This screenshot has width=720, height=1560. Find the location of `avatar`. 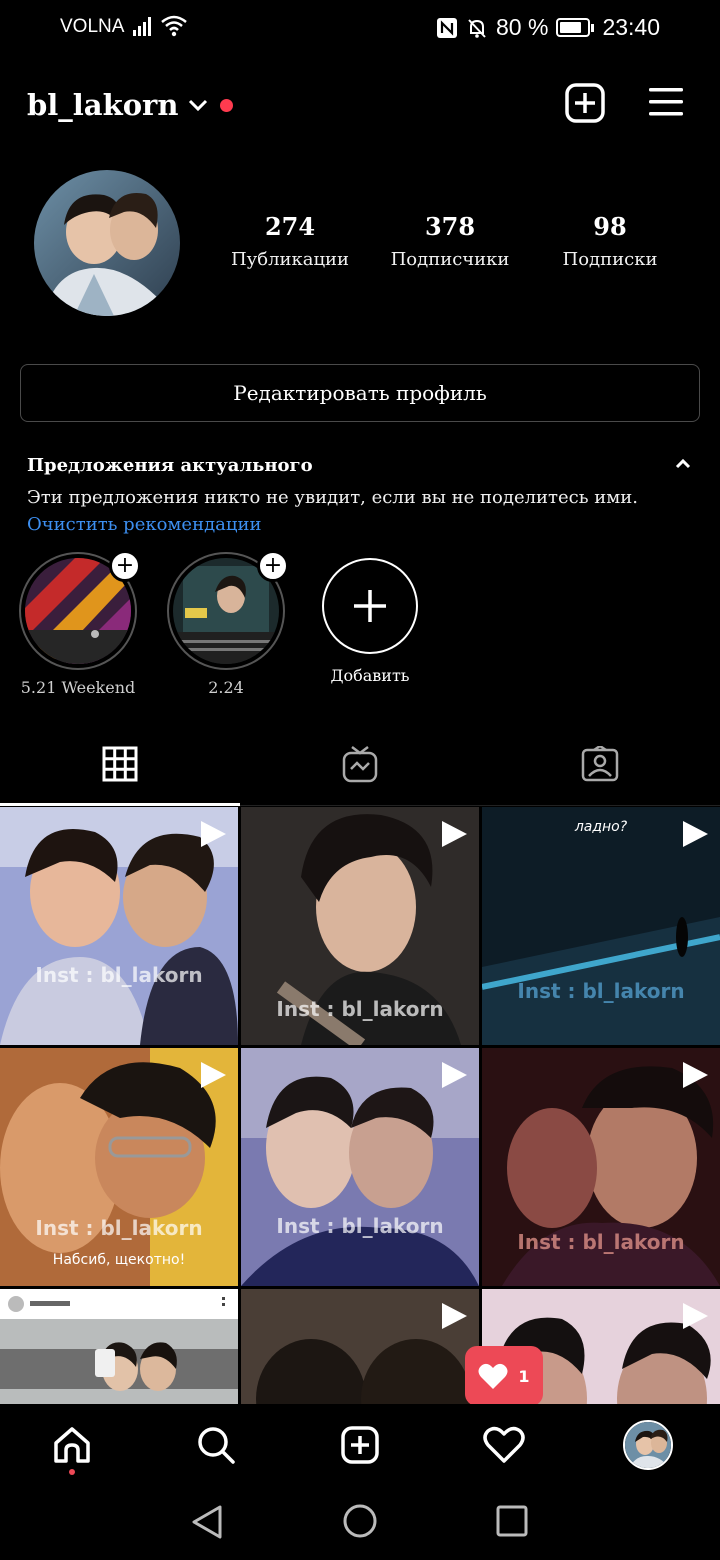

avatar is located at coordinates (648, 1445).